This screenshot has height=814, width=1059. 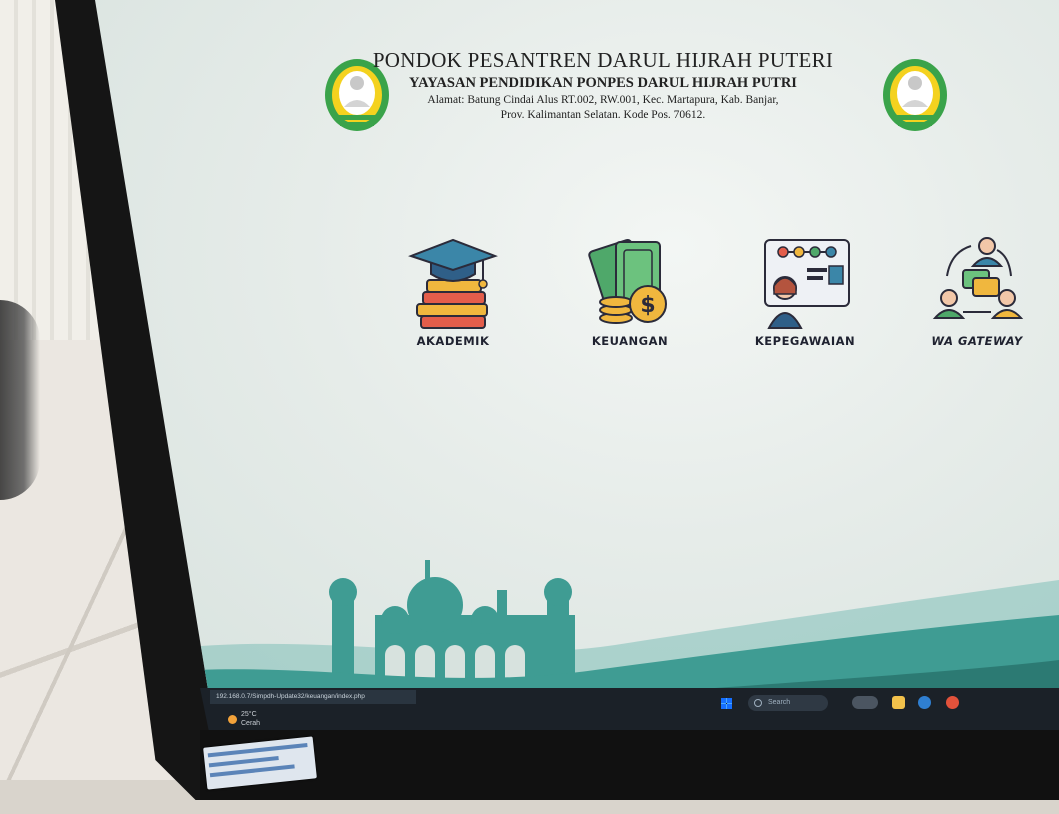 What do you see at coordinates (244, 719) in the screenshot?
I see `weather-widget: 25°C Cerah` at bounding box center [244, 719].